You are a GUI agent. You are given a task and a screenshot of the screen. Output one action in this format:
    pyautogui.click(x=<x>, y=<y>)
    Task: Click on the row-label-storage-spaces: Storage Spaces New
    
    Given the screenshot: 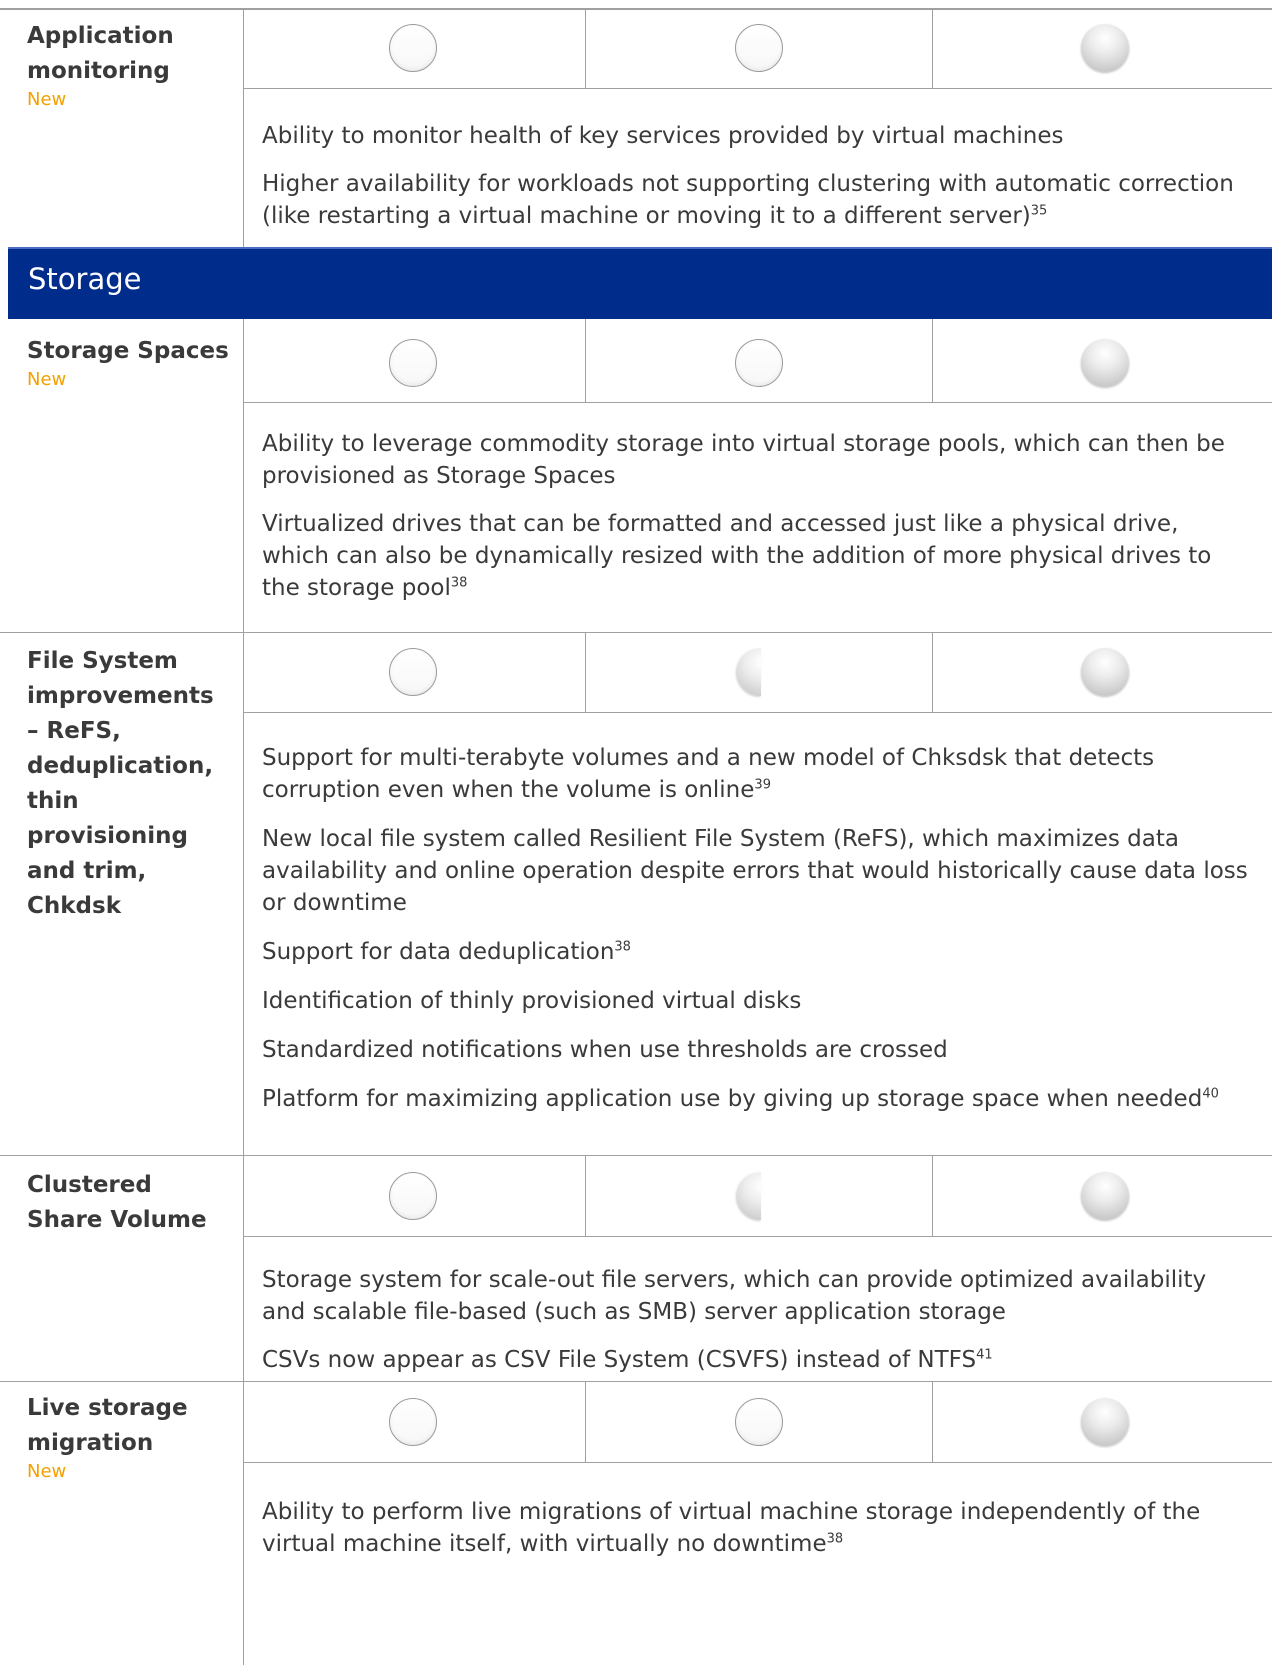 What is the action you would take?
    pyautogui.click(x=129, y=362)
    